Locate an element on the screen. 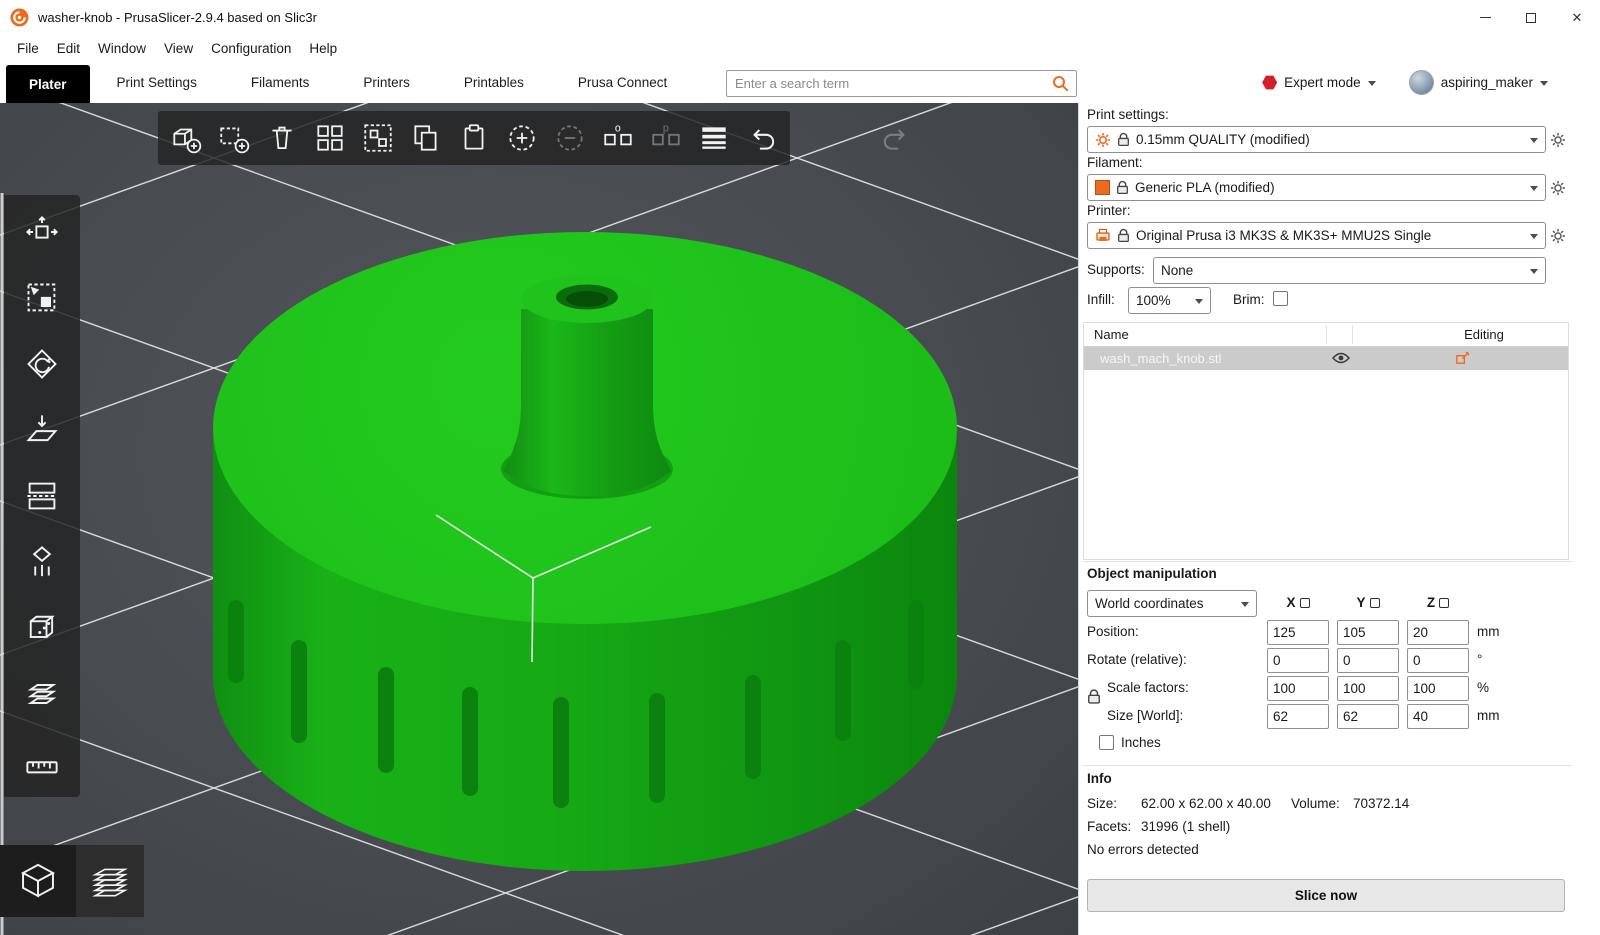 The image size is (1600, 935). visibility-eye-icon is located at coordinates (1341, 358).